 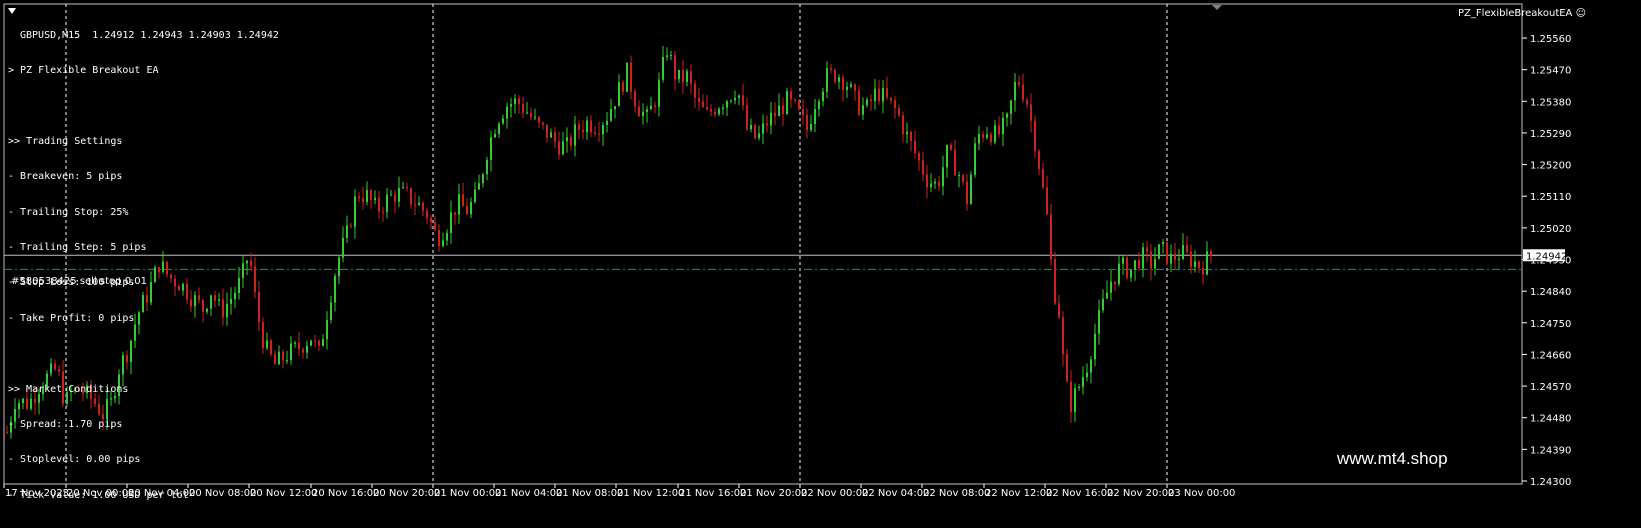 What do you see at coordinates (1550, 482) in the screenshot?
I see `price-tick-label: 1.24300` at bounding box center [1550, 482].